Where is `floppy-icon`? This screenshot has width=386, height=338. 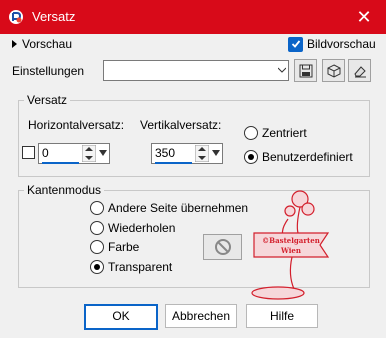
floppy-icon is located at coordinates (305, 70).